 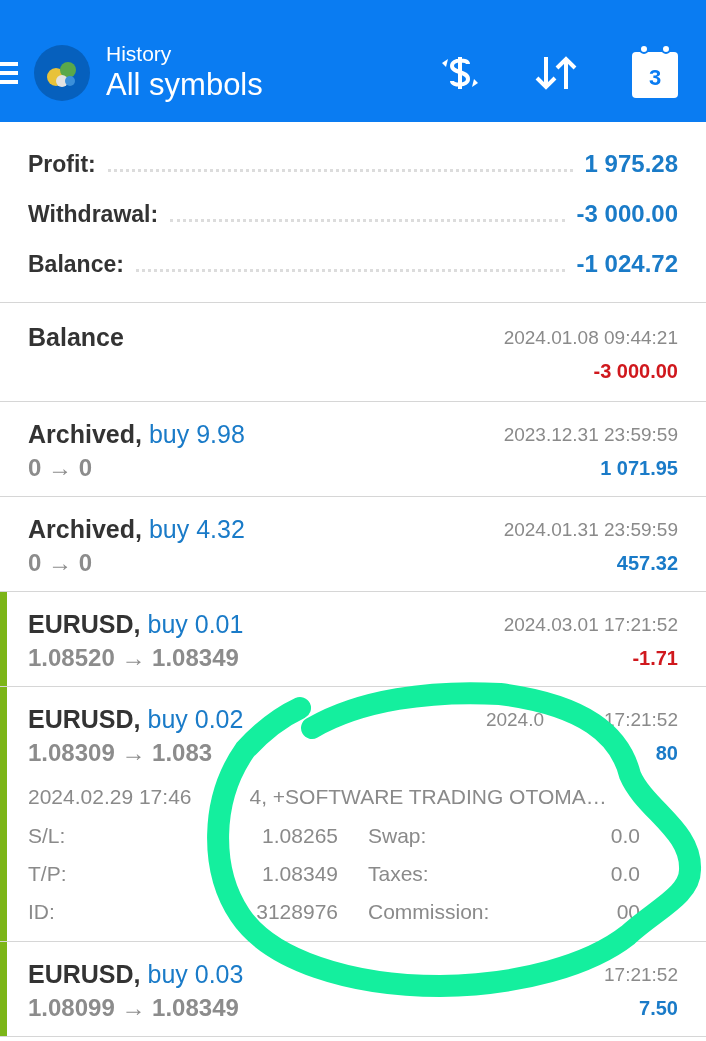 I want to click on detail-label: Swap:, so click(x=397, y=836).